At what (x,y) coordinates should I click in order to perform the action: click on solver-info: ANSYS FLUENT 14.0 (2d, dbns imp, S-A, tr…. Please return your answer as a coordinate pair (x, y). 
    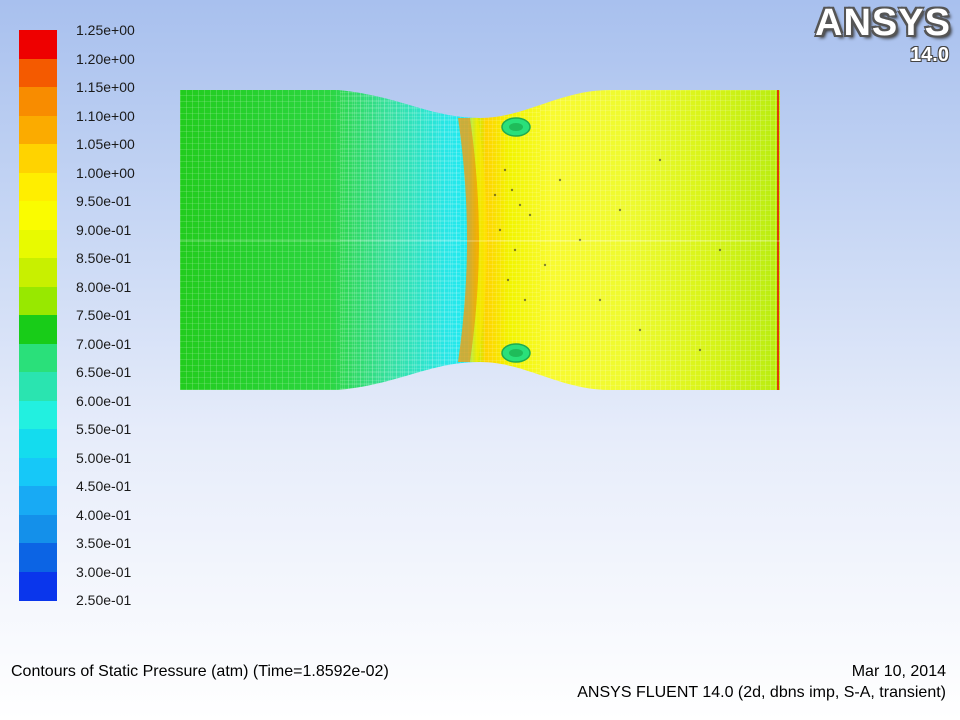
    Looking at the image, I should click on (761, 692).